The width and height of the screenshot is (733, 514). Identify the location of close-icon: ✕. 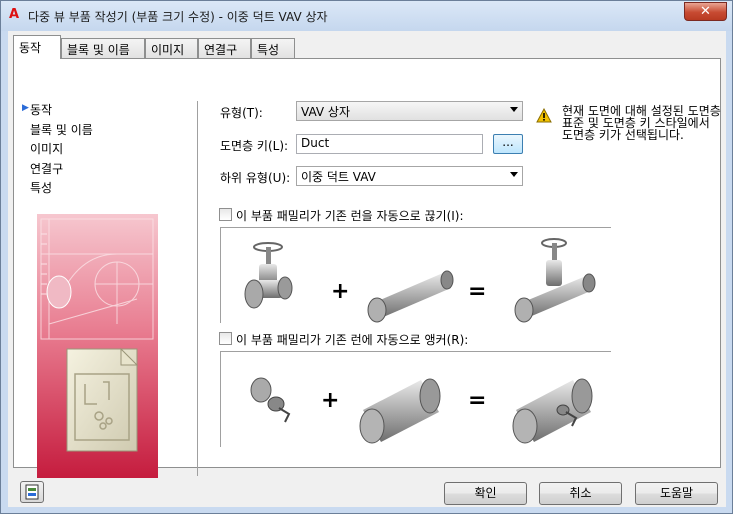
(705, 11).